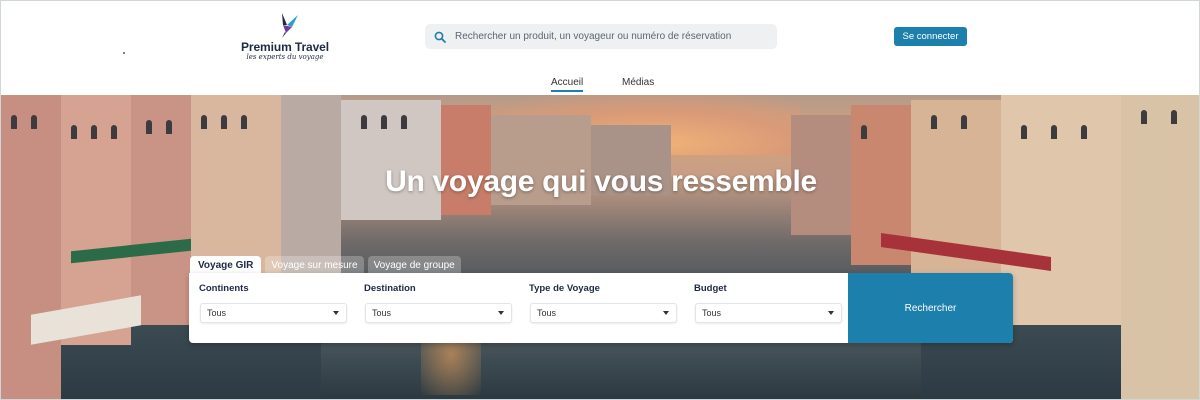 This screenshot has height=400, width=1200. Describe the element at coordinates (710, 288) in the screenshot. I see `field-label: Budget` at that location.